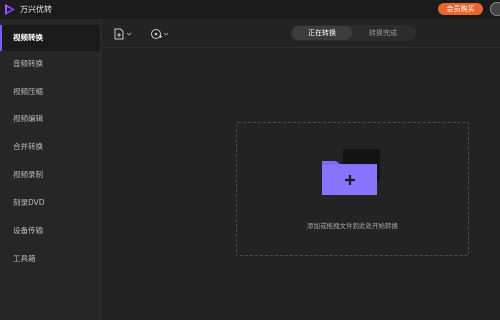  Describe the element at coordinates (50, 92) in the screenshot. I see `sidebar-item-video-compress: 视频压缩` at that location.